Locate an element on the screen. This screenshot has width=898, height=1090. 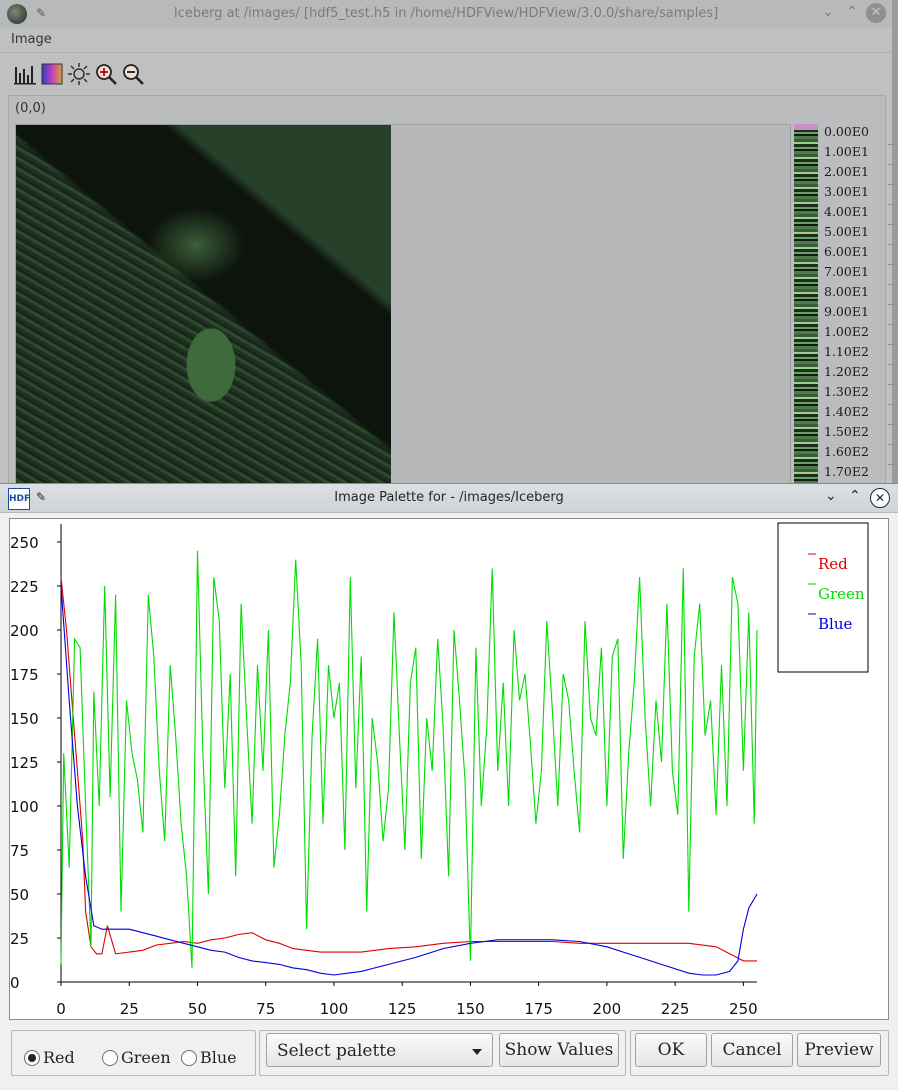
colorbar-label: 0.00E0 is located at coordinates (846, 131).